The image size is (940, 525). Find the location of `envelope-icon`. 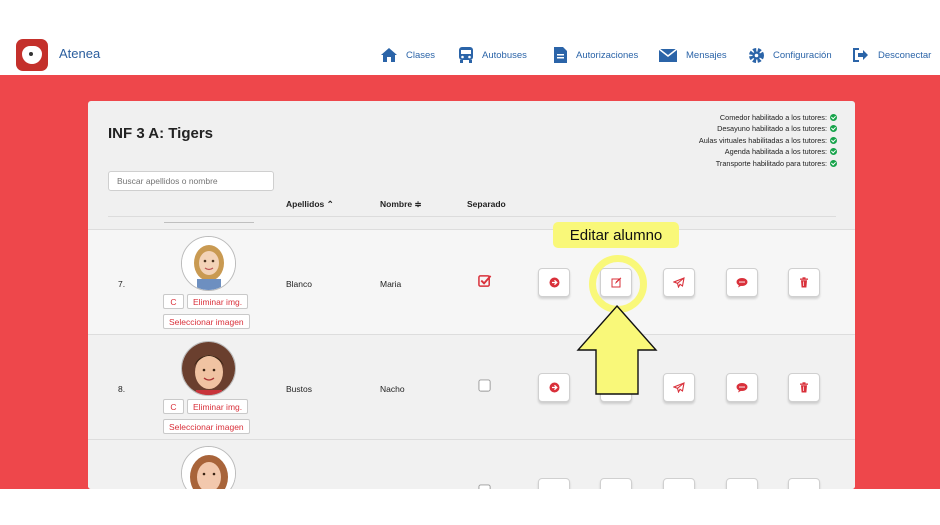

envelope-icon is located at coordinates (668, 54).